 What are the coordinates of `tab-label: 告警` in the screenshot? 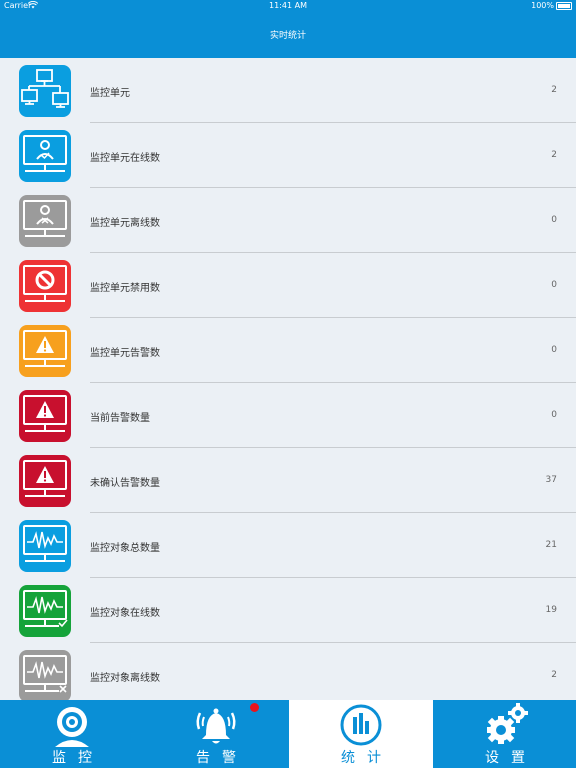 It's located at (222, 758).